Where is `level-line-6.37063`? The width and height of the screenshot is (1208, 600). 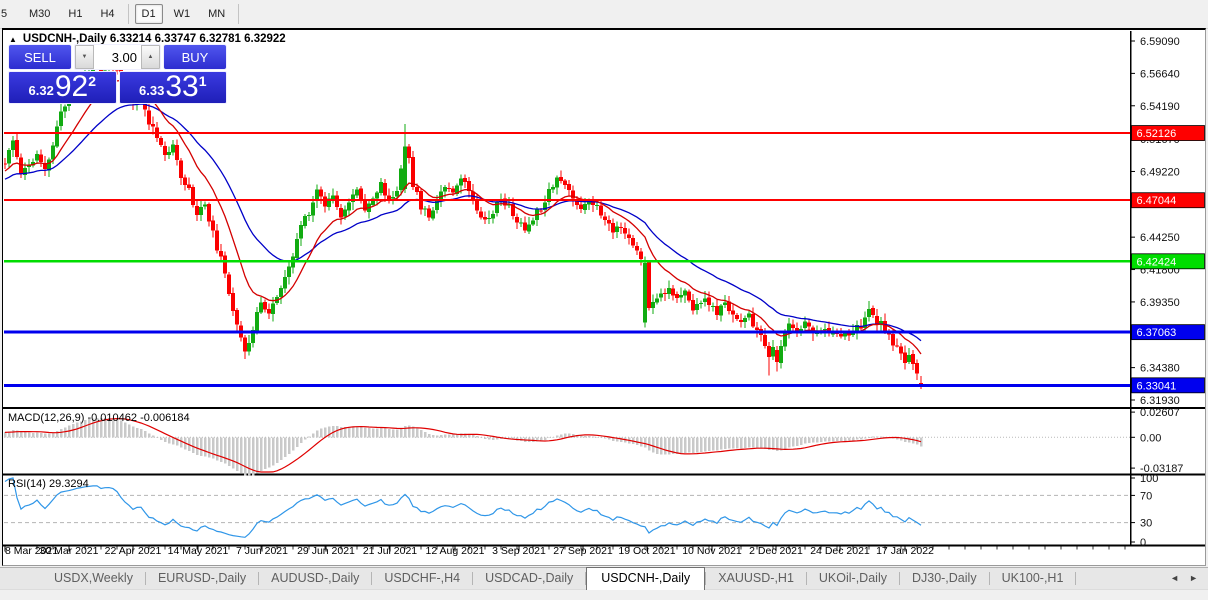
level-line-6.37063 is located at coordinates (567, 332).